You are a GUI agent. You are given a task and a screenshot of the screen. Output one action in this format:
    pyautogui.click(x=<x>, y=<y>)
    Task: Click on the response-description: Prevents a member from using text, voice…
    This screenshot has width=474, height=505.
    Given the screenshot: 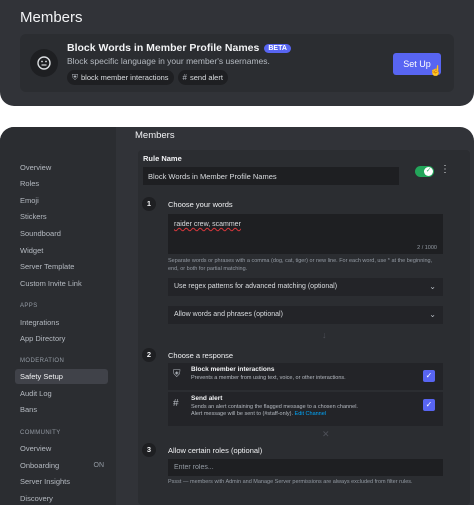 What is the action you would take?
    pyautogui.click(x=268, y=378)
    